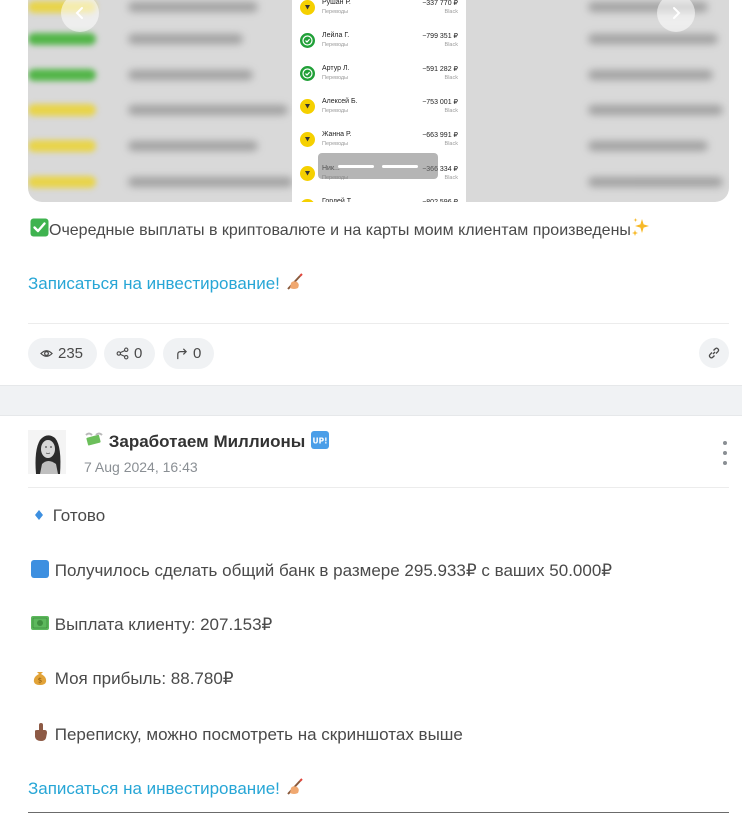  What do you see at coordinates (79, 13) in the screenshot?
I see `chevron-left-icon` at bounding box center [79, 13].